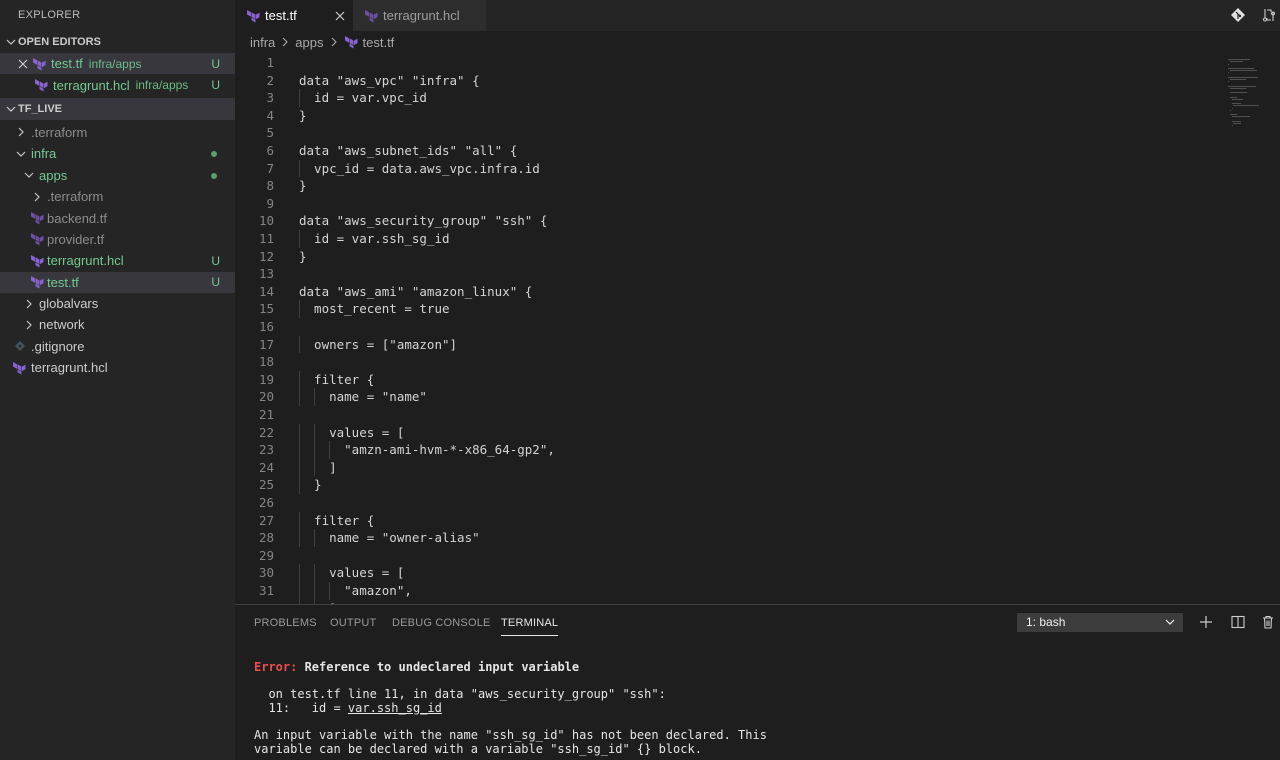 The height and width of the screenshot is (760, 1280). What do you see at coordinates (725, 397) in the screenshot?
I see `code-line: 20 name = "name"` at bounding box center [725, 397].